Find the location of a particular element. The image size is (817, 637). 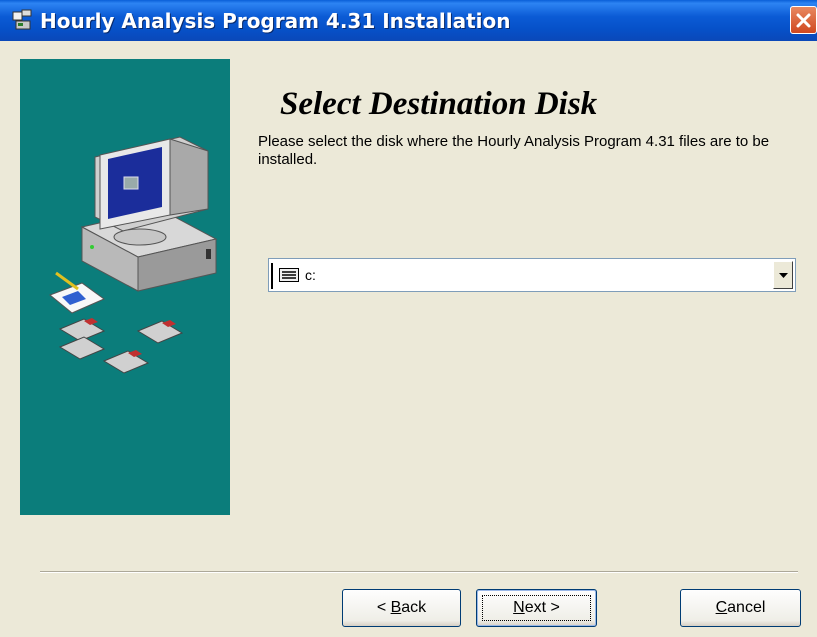

dropdown-button is located at coordinates (783, 275).